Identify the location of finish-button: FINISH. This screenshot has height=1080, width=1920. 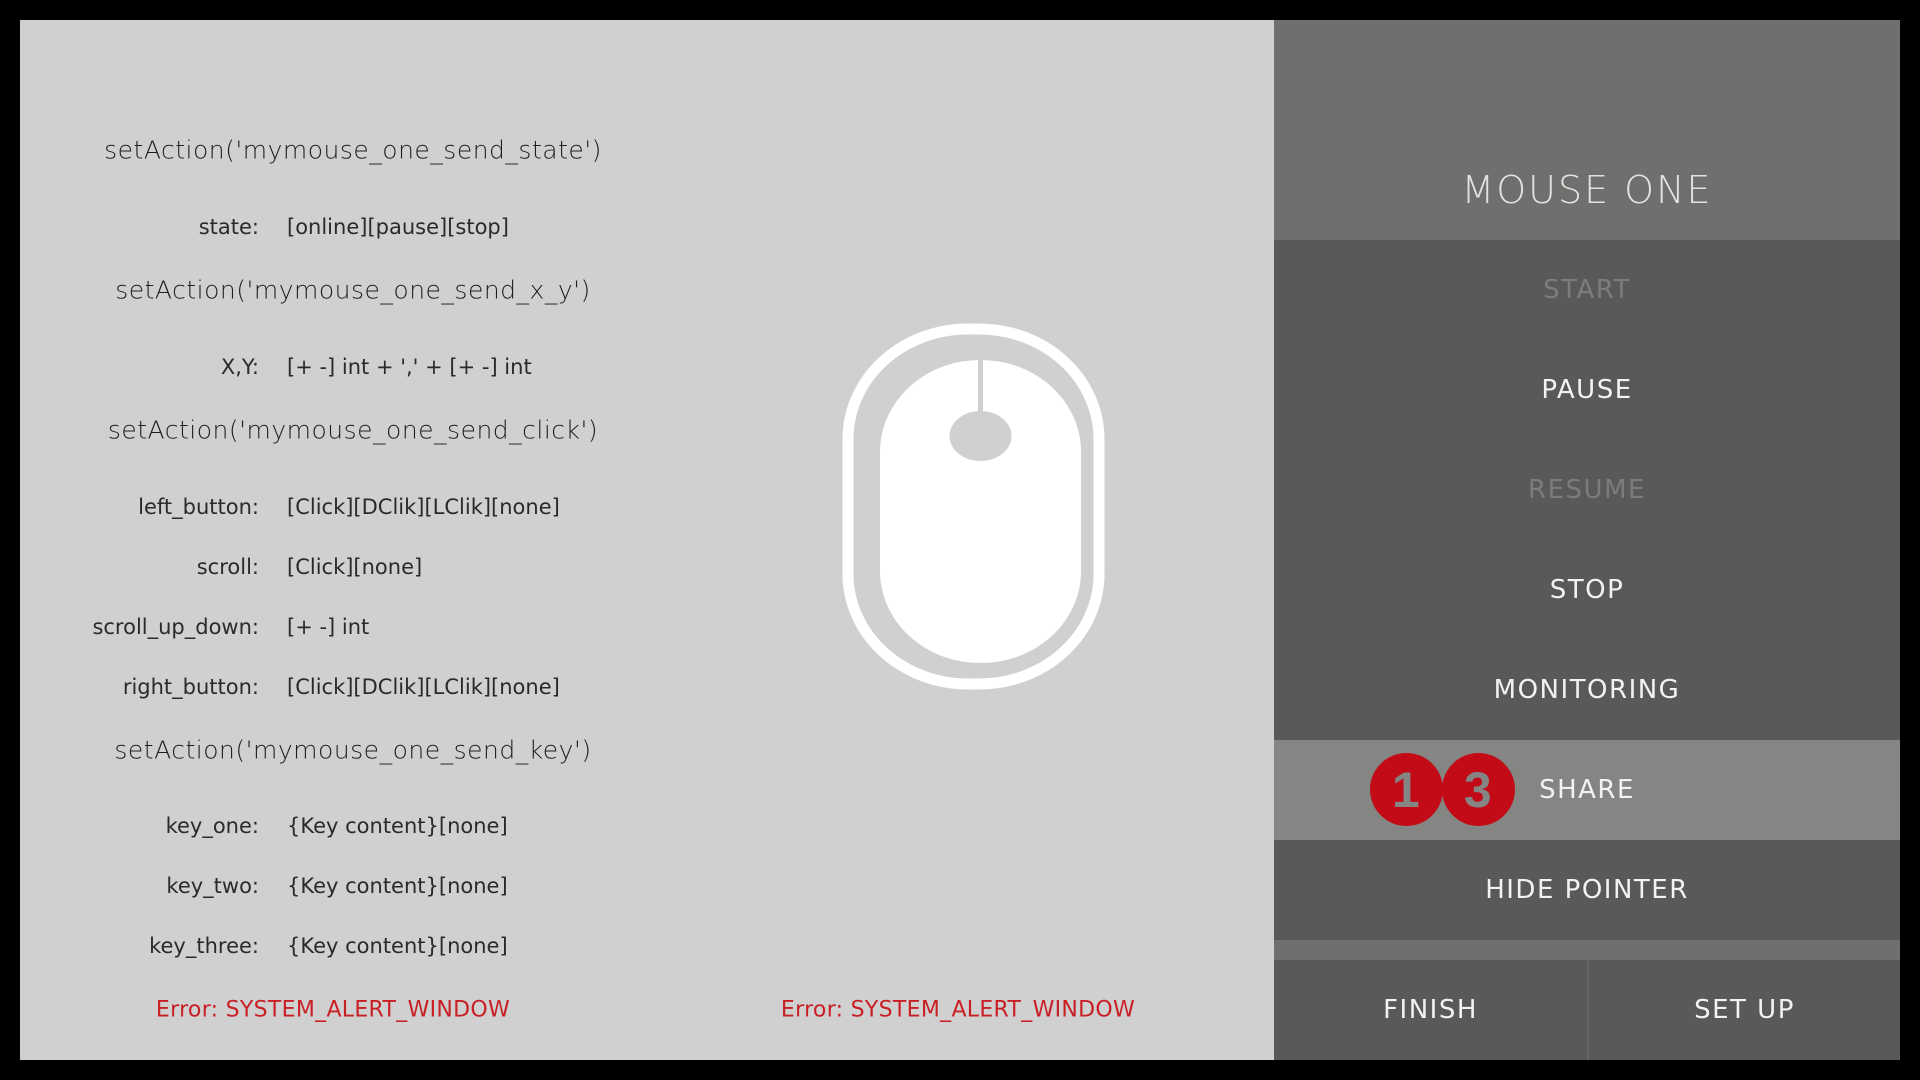
(1430, 1010).